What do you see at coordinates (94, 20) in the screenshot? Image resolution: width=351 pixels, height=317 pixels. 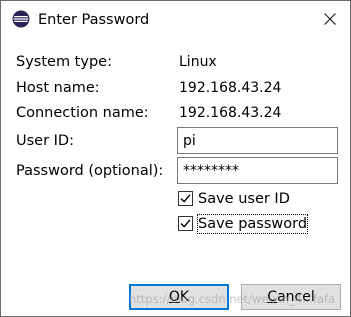 I see `window-title: Enter Password` at bounding box center [94, 20].